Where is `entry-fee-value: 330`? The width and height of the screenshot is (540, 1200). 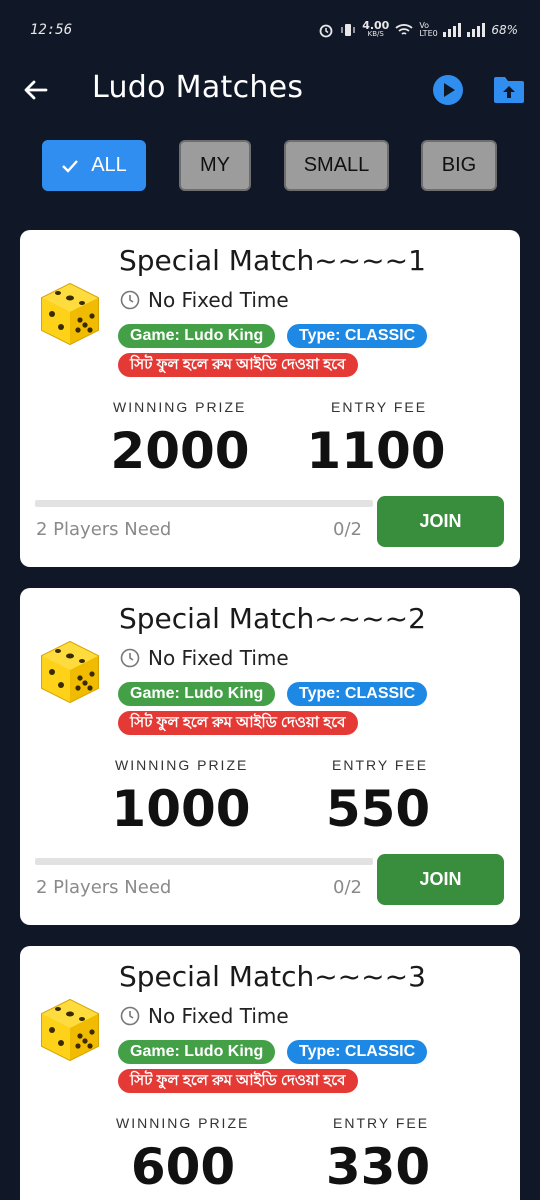 entry-fee-value: 330 is located at coordinates (378, 1167).